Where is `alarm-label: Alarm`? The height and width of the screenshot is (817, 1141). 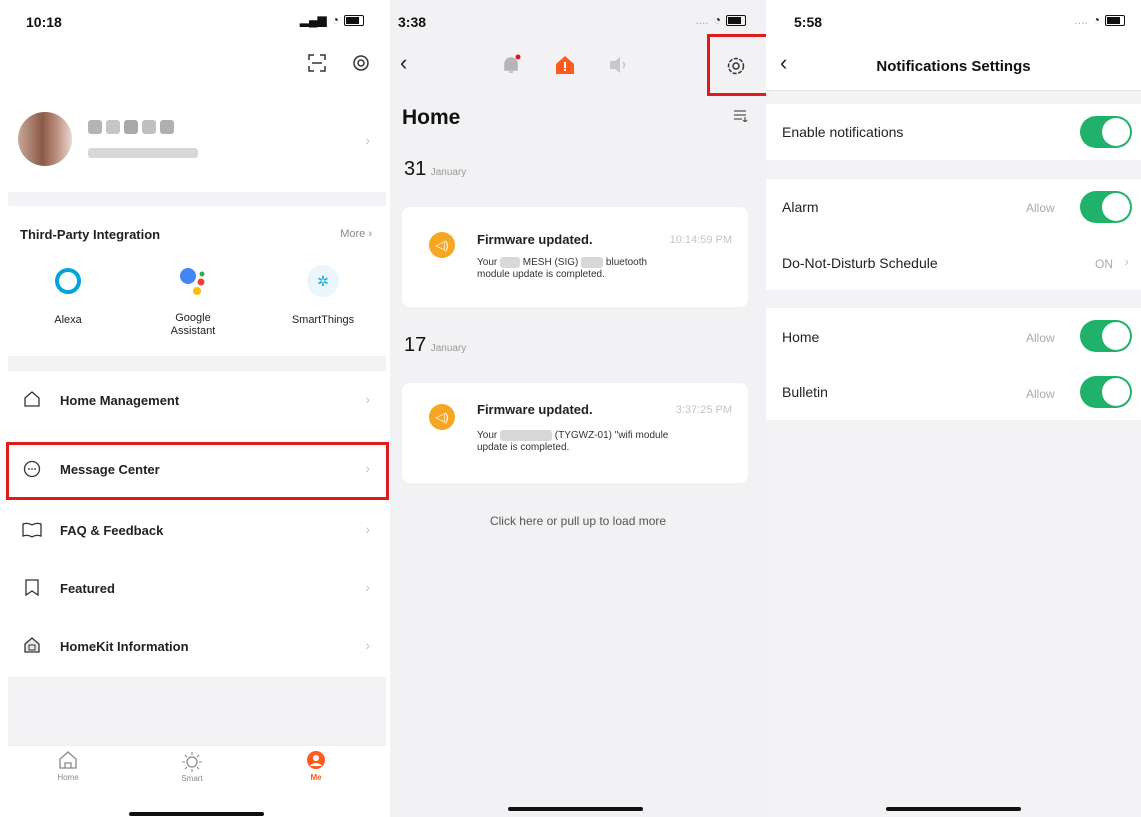
alarm-label: Alarm is located at coordinates (800, 207).